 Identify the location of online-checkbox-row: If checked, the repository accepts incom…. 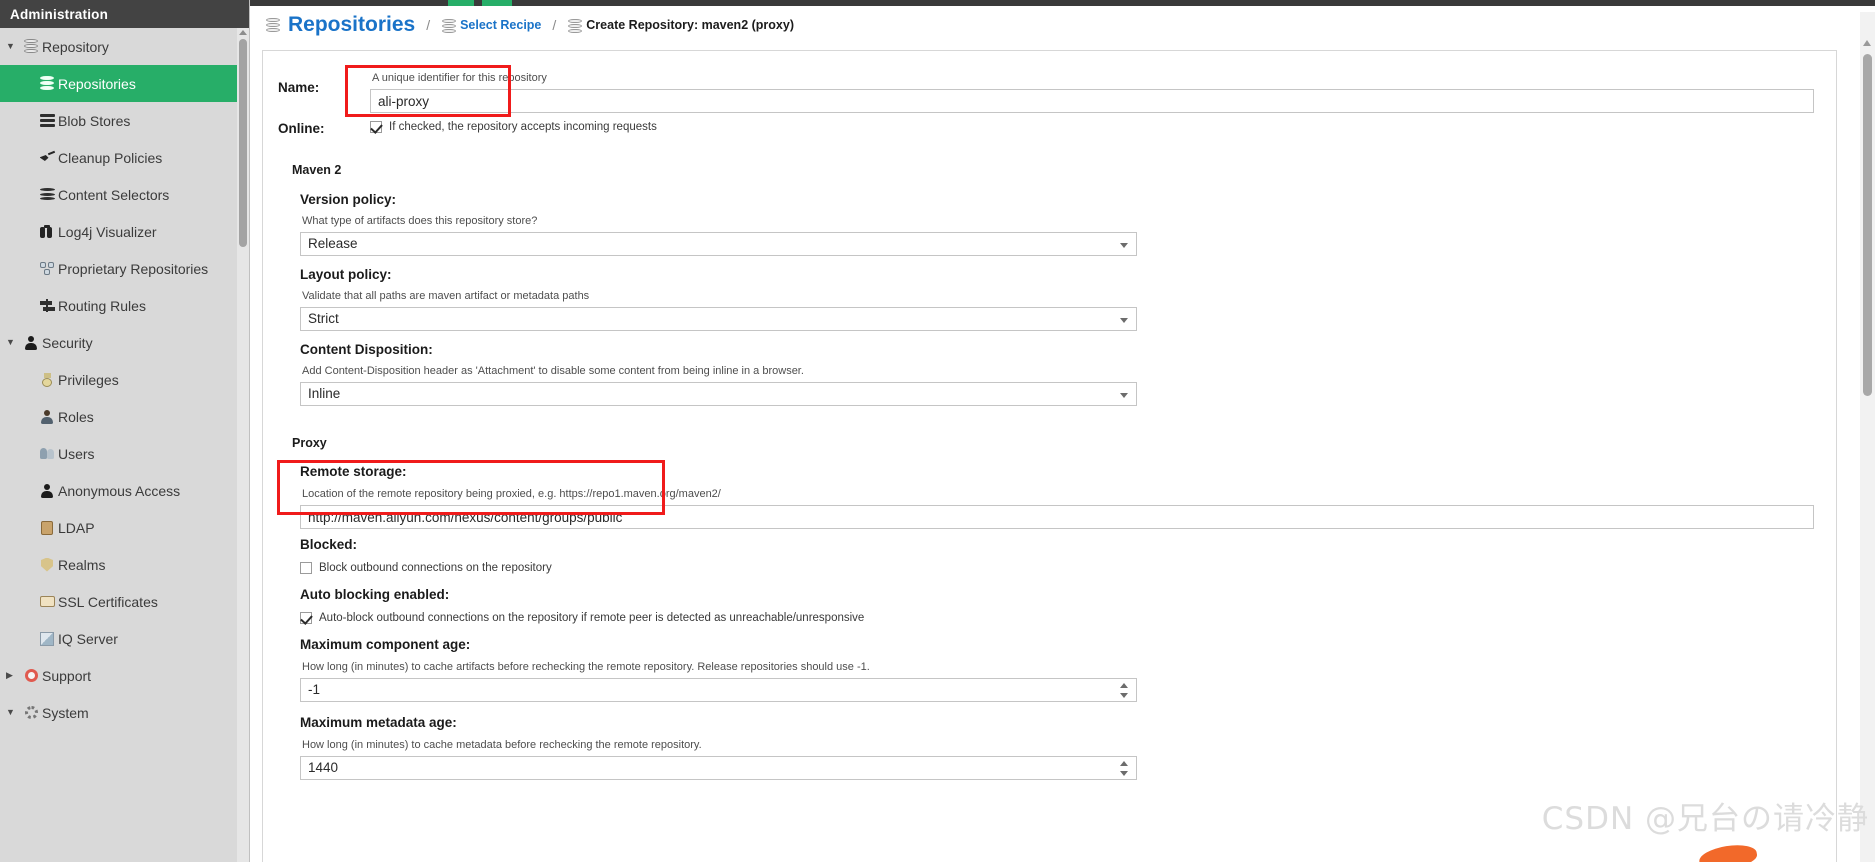
(1092, 127).